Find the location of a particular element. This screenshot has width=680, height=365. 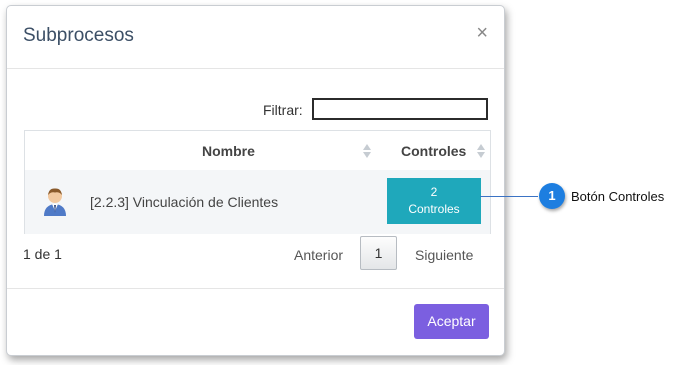

accept-button: Aceptar is located at coordinates (451, 321).